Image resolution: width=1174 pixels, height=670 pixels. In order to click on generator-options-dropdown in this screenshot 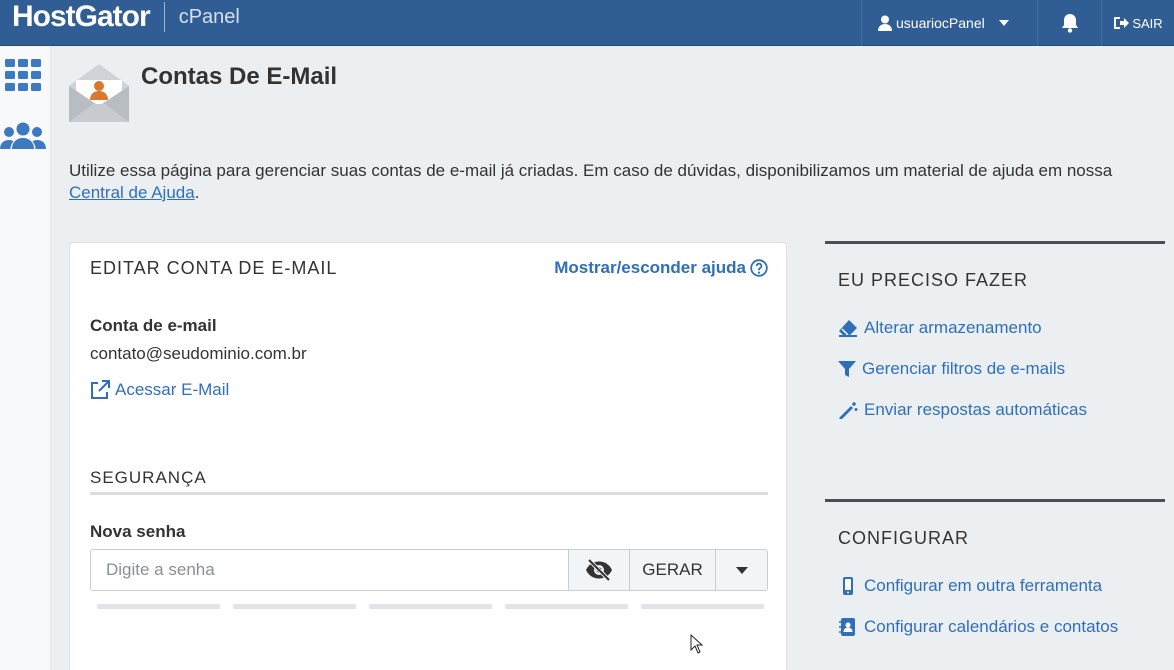, I will do `click(741, 570)`.